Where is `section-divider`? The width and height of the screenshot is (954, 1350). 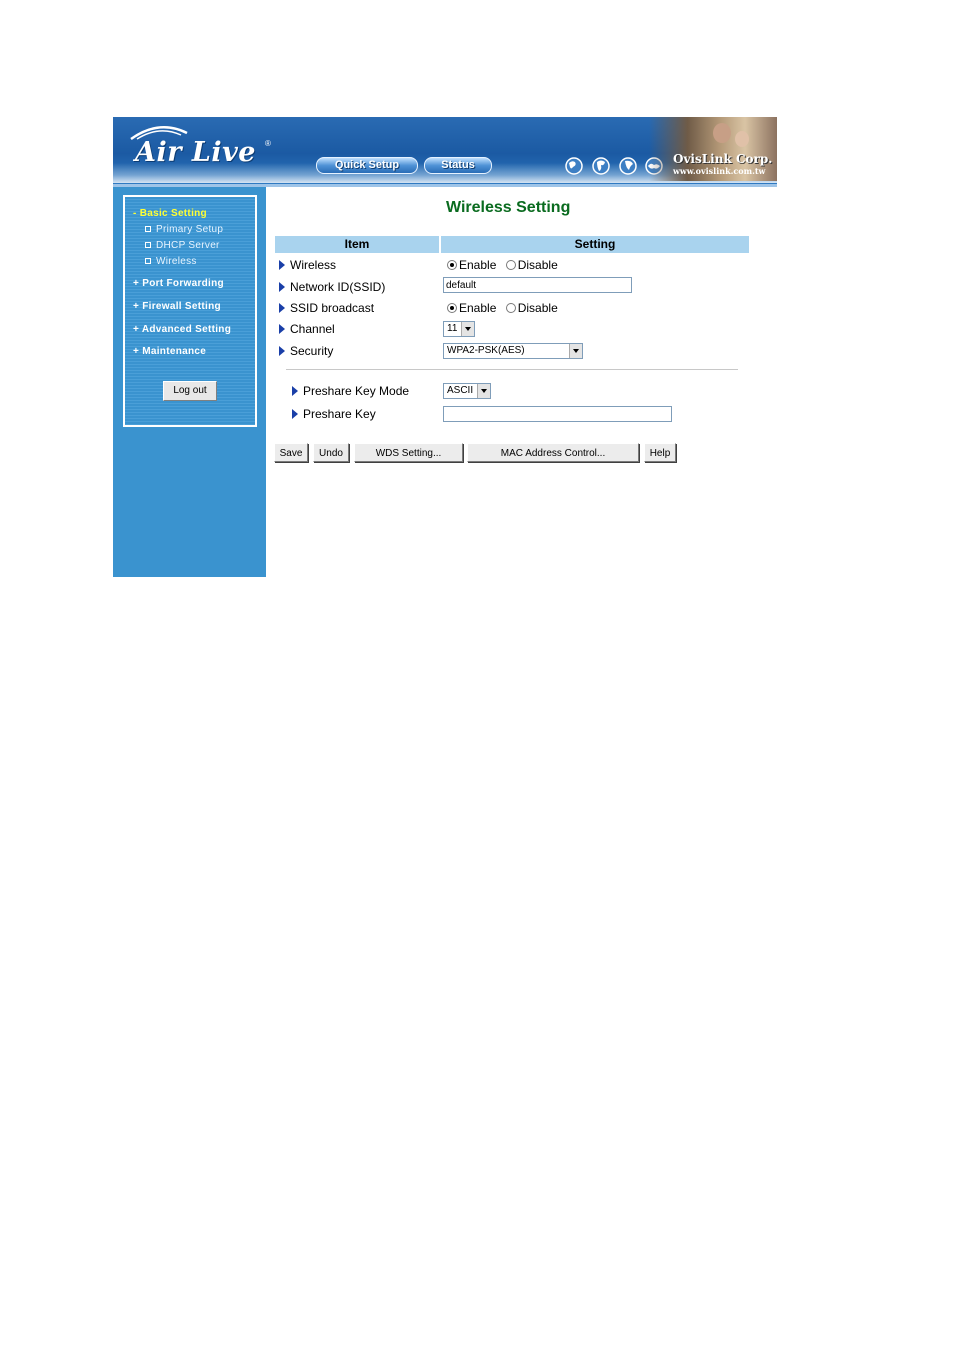
section-divider is located at coordinates (512, 369).